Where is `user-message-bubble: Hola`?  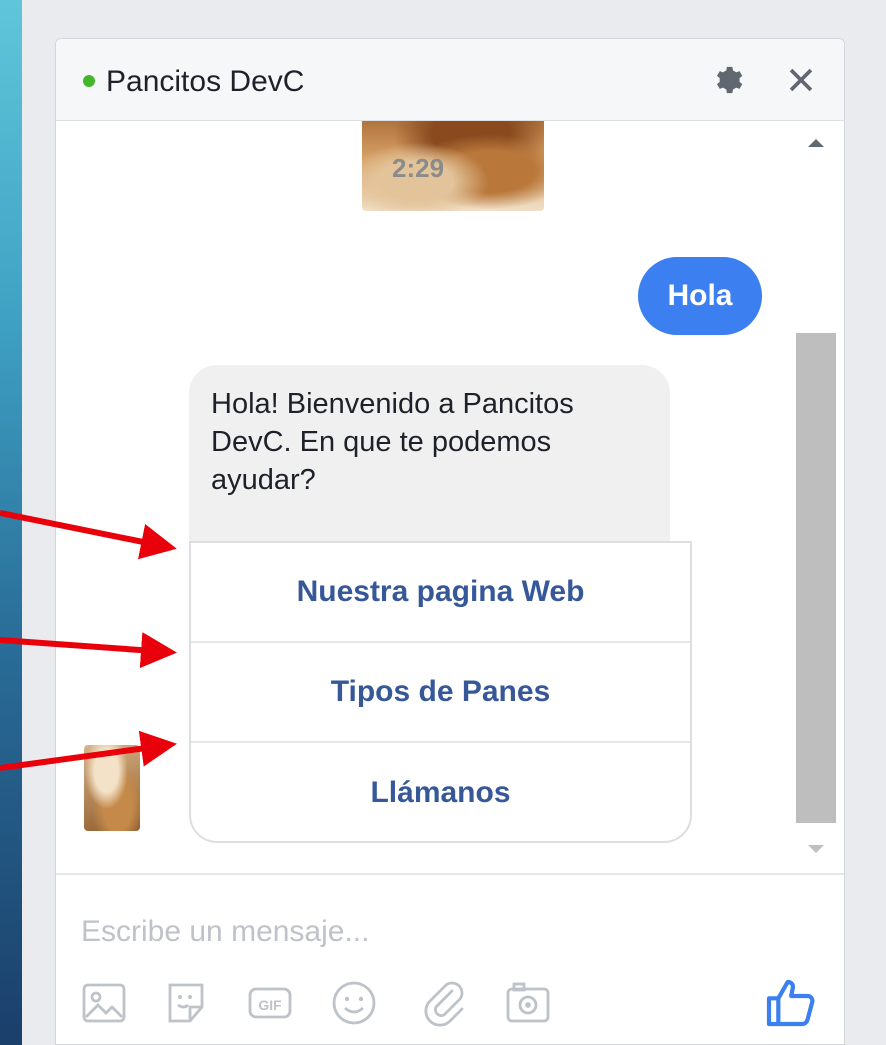
user-message-bubble: Hola is located at coordinates (700, 296).